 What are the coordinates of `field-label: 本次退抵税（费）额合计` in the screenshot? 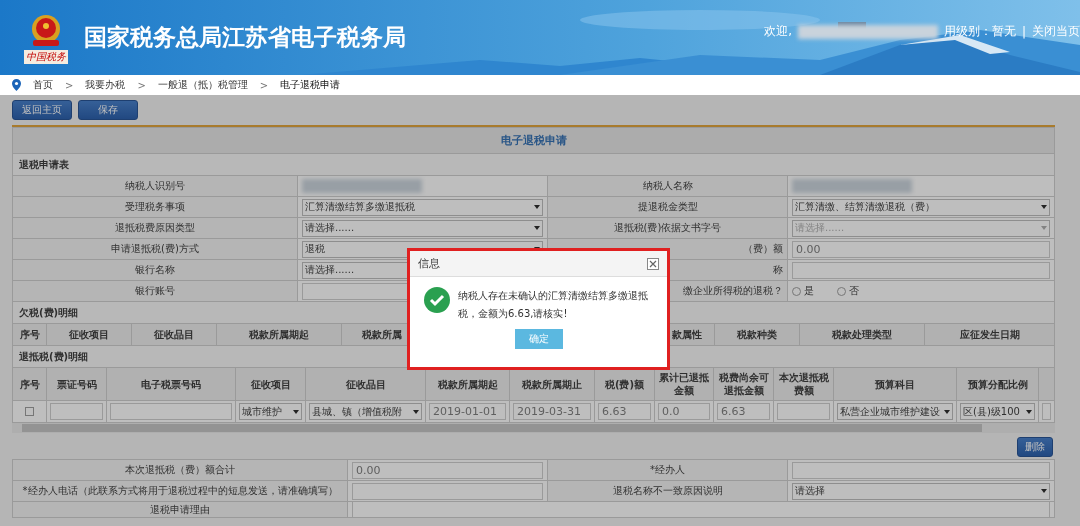 It's located at (180, 470).